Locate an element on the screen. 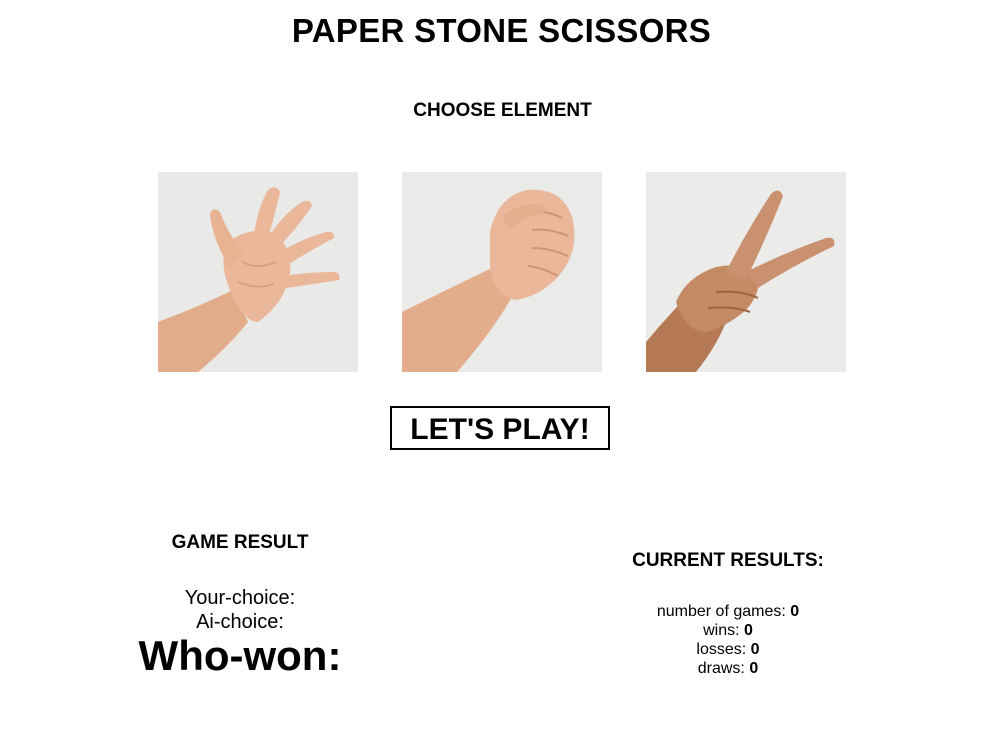  losses-count: 0 is located at coordinates (755, 649).